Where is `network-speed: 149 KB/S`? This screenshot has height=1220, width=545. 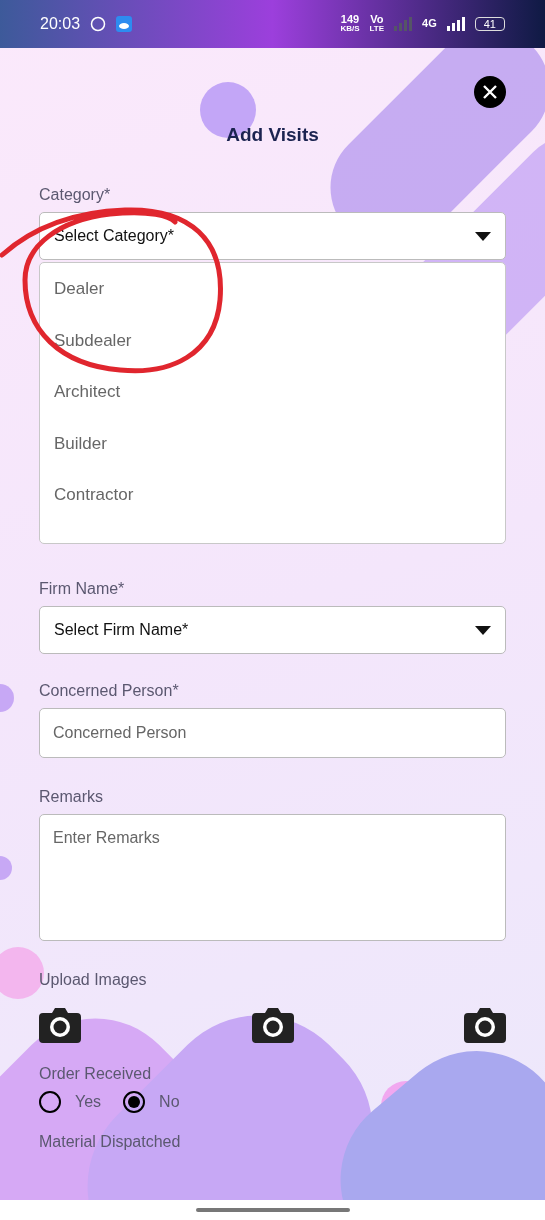 network-speed: 149 KB/S is located at coordinates (350, 24).